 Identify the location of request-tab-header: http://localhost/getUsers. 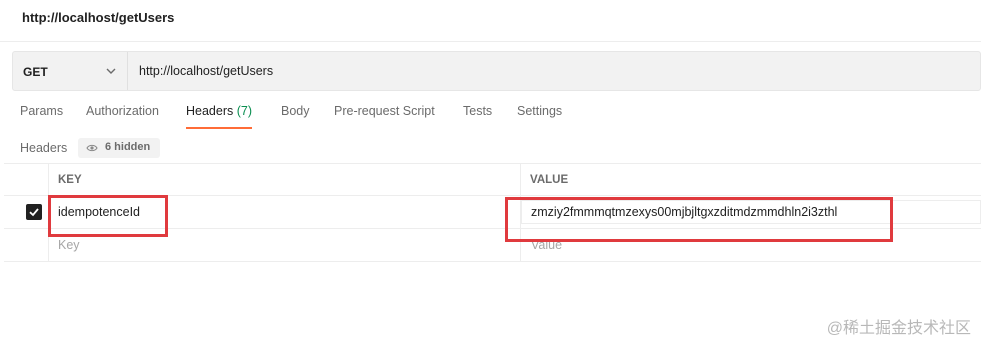
(490, 21).